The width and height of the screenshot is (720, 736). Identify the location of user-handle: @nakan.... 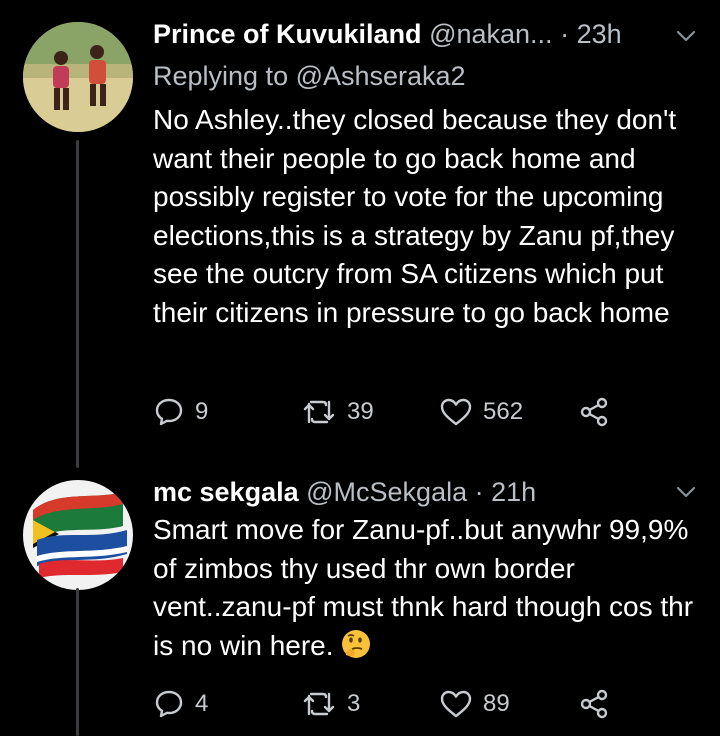
(490, 34).